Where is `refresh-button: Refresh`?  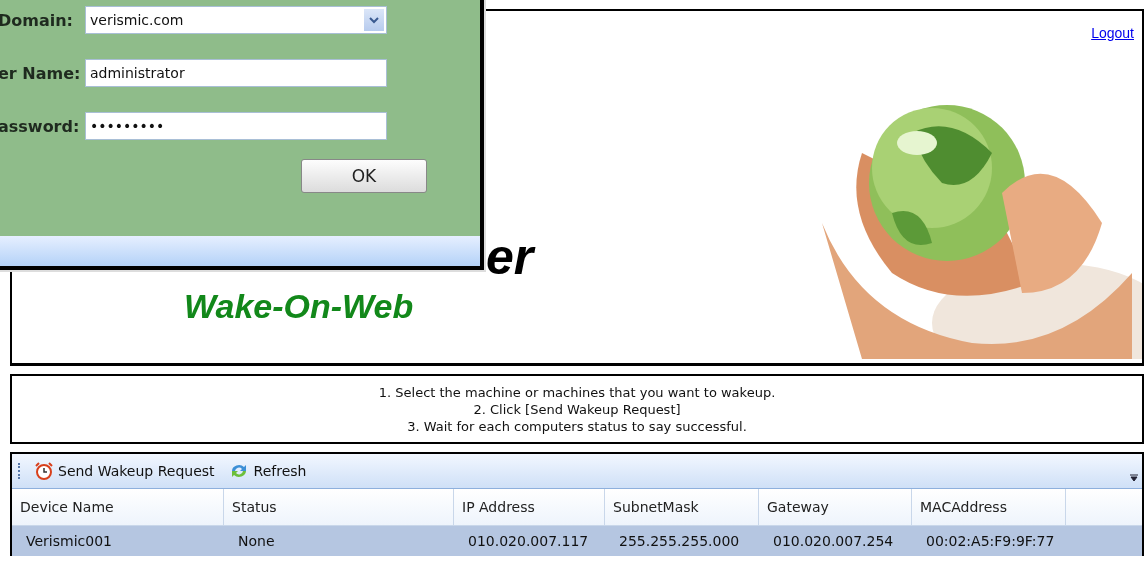
refresh-button: Refresh is located at coordinates (267, 471).